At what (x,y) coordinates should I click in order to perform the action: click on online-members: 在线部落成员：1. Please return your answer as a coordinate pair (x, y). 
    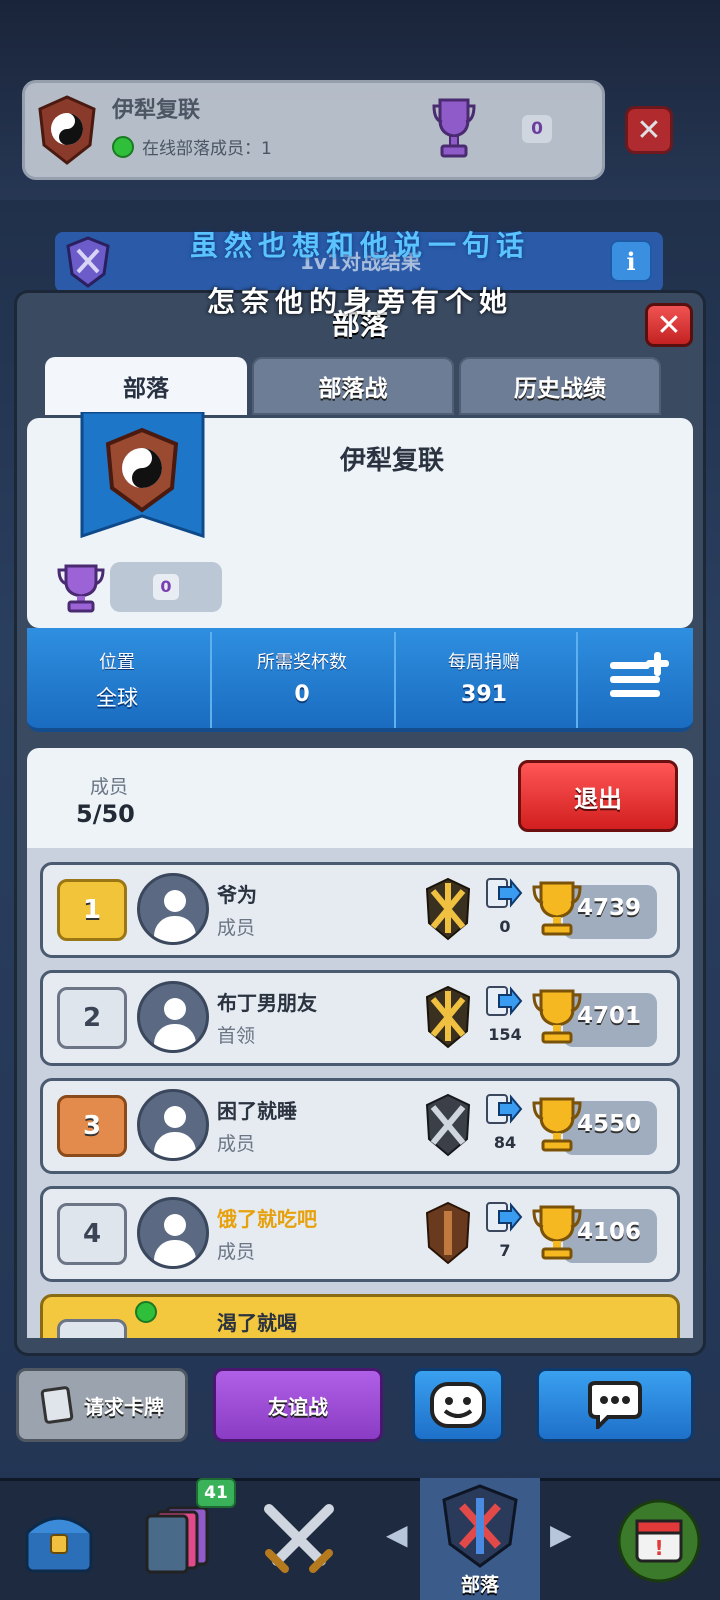
    Looking at the image, I should click on (192, 146).